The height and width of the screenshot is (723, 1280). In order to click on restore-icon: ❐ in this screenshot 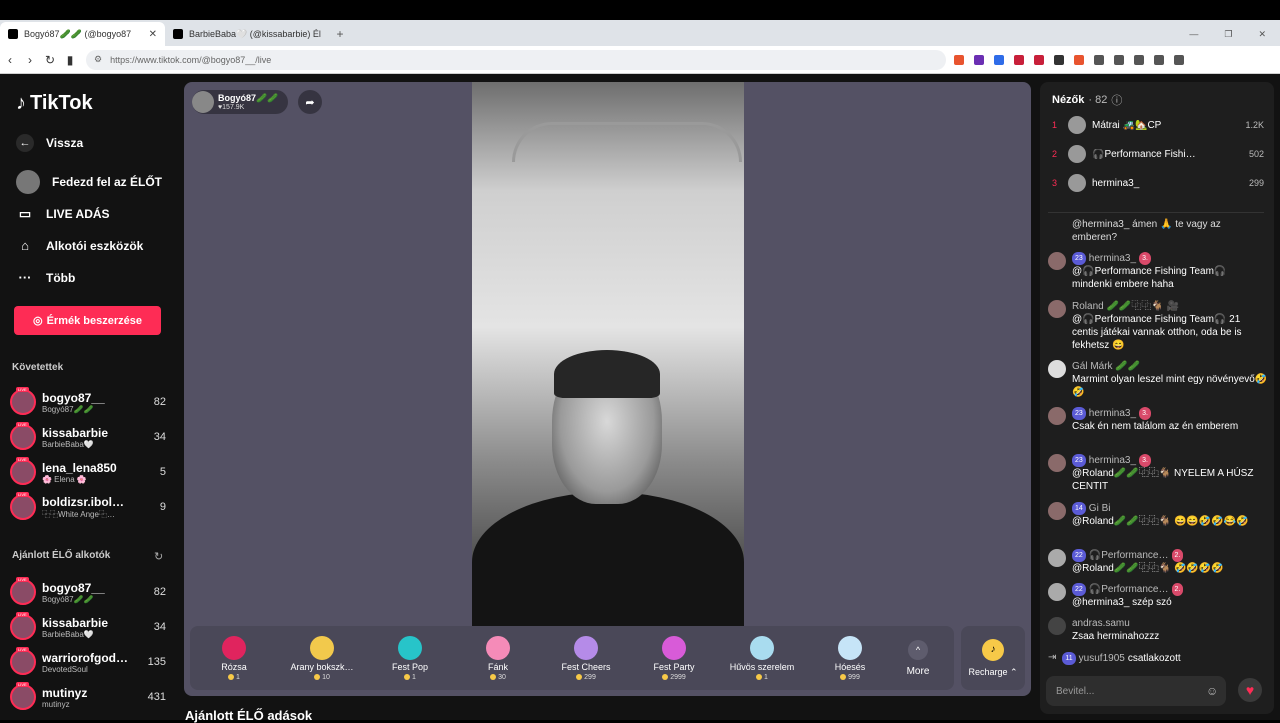, I will do `click(1228, 34)`.